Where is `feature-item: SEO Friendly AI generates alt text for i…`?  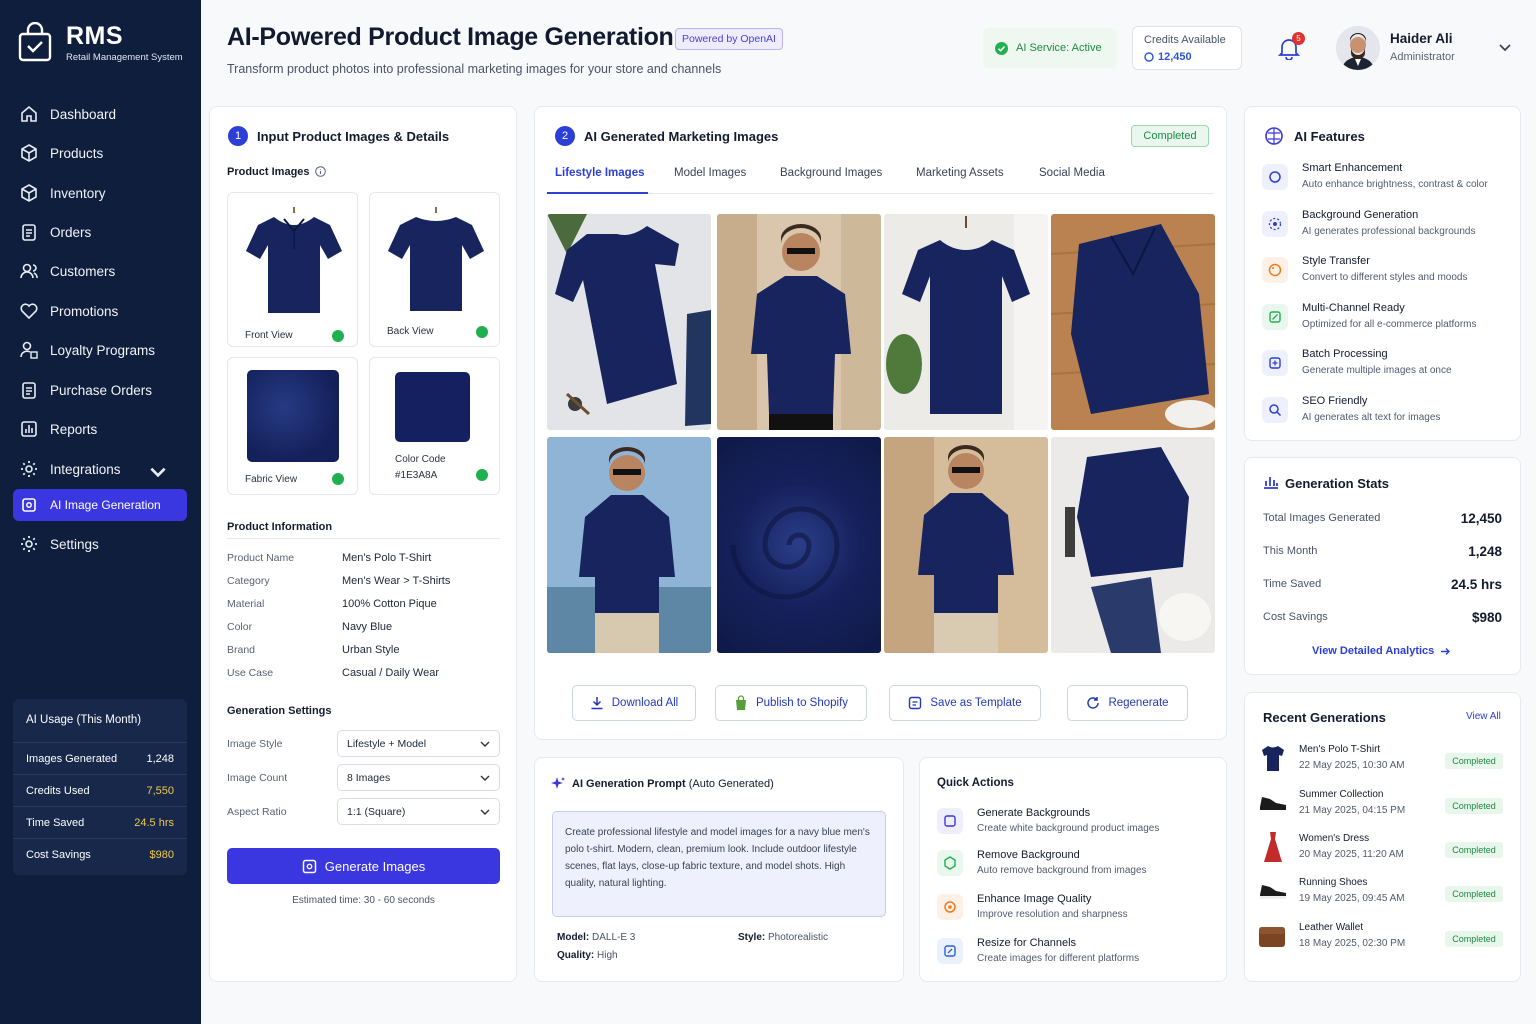
feature-item: SEO Friendly AI generates alt text for i… is located at coordinates (1384, 412).